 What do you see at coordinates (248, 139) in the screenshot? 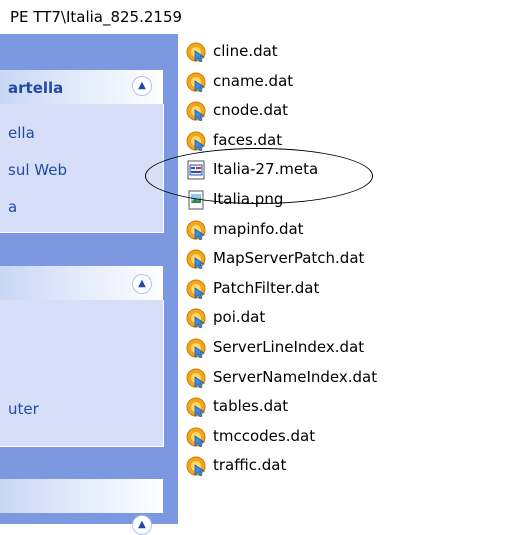
I see `file-name: faces.dat` at bounding box center [248, 139].